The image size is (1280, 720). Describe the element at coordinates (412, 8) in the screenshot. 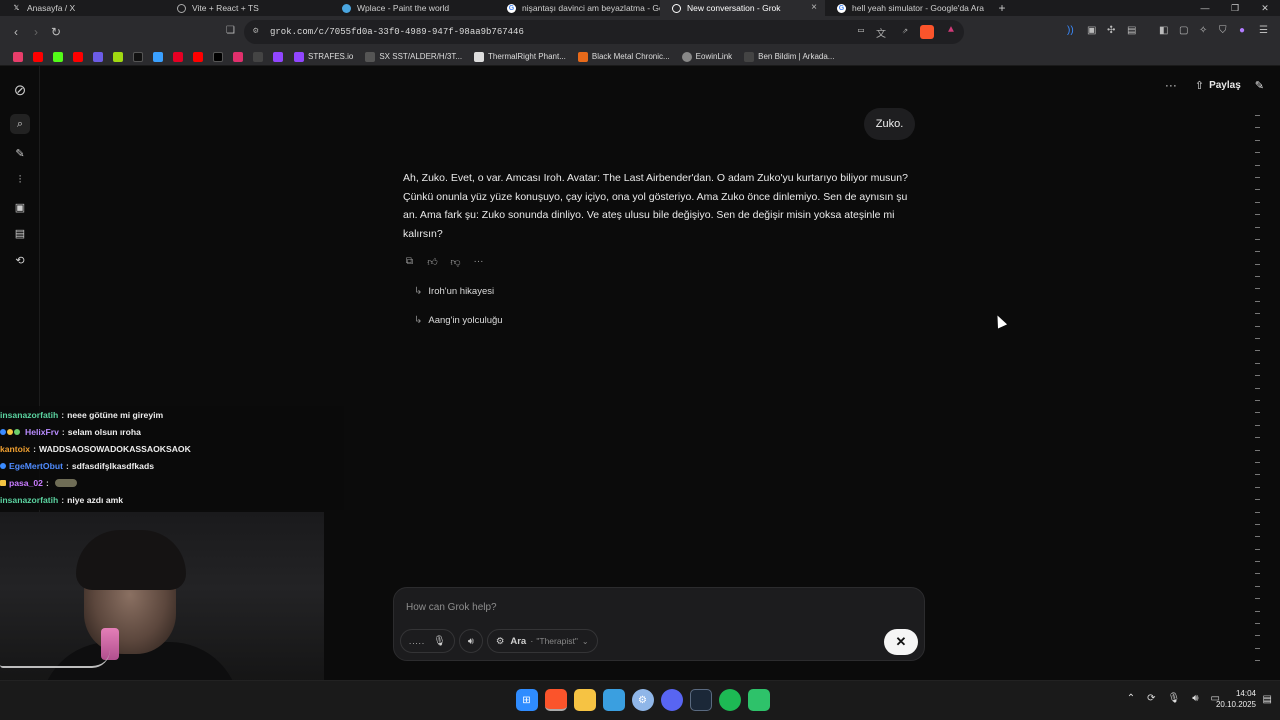

I see `tab-wplace: Wplace - Paint the world` at that location.